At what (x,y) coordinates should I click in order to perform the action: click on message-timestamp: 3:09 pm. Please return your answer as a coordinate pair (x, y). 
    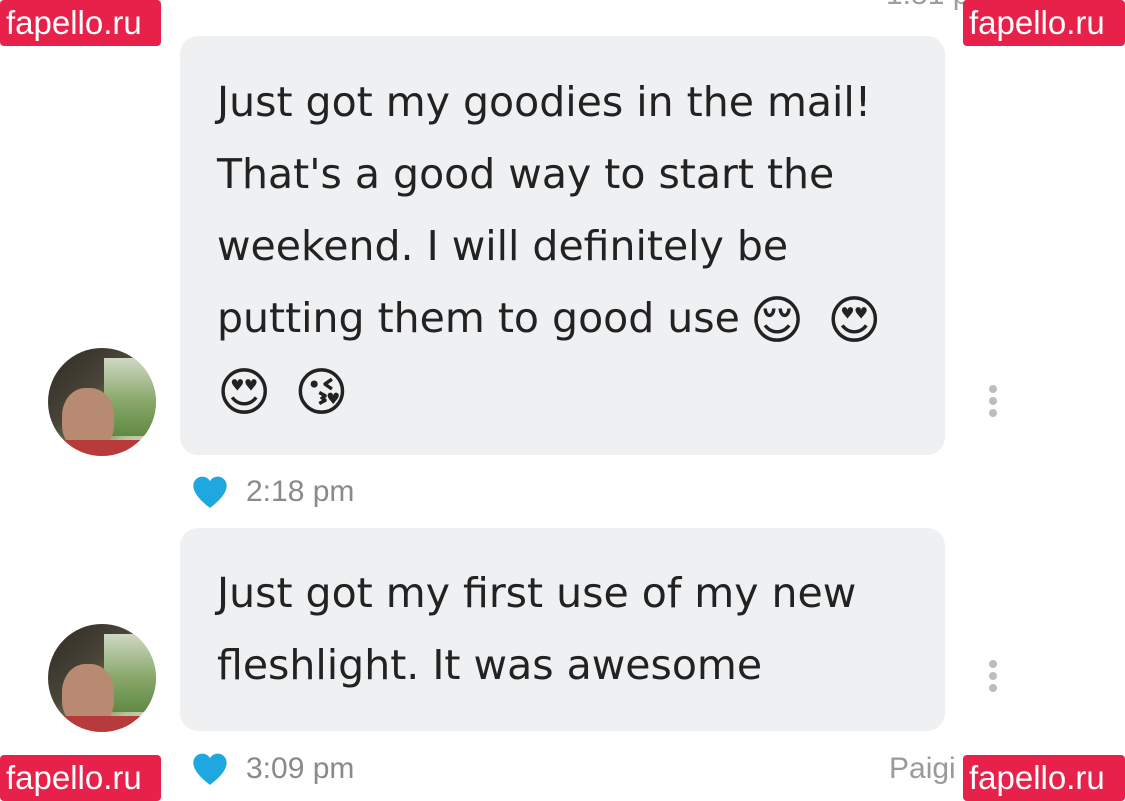
    Looking at the image, I should click on (300, 768).